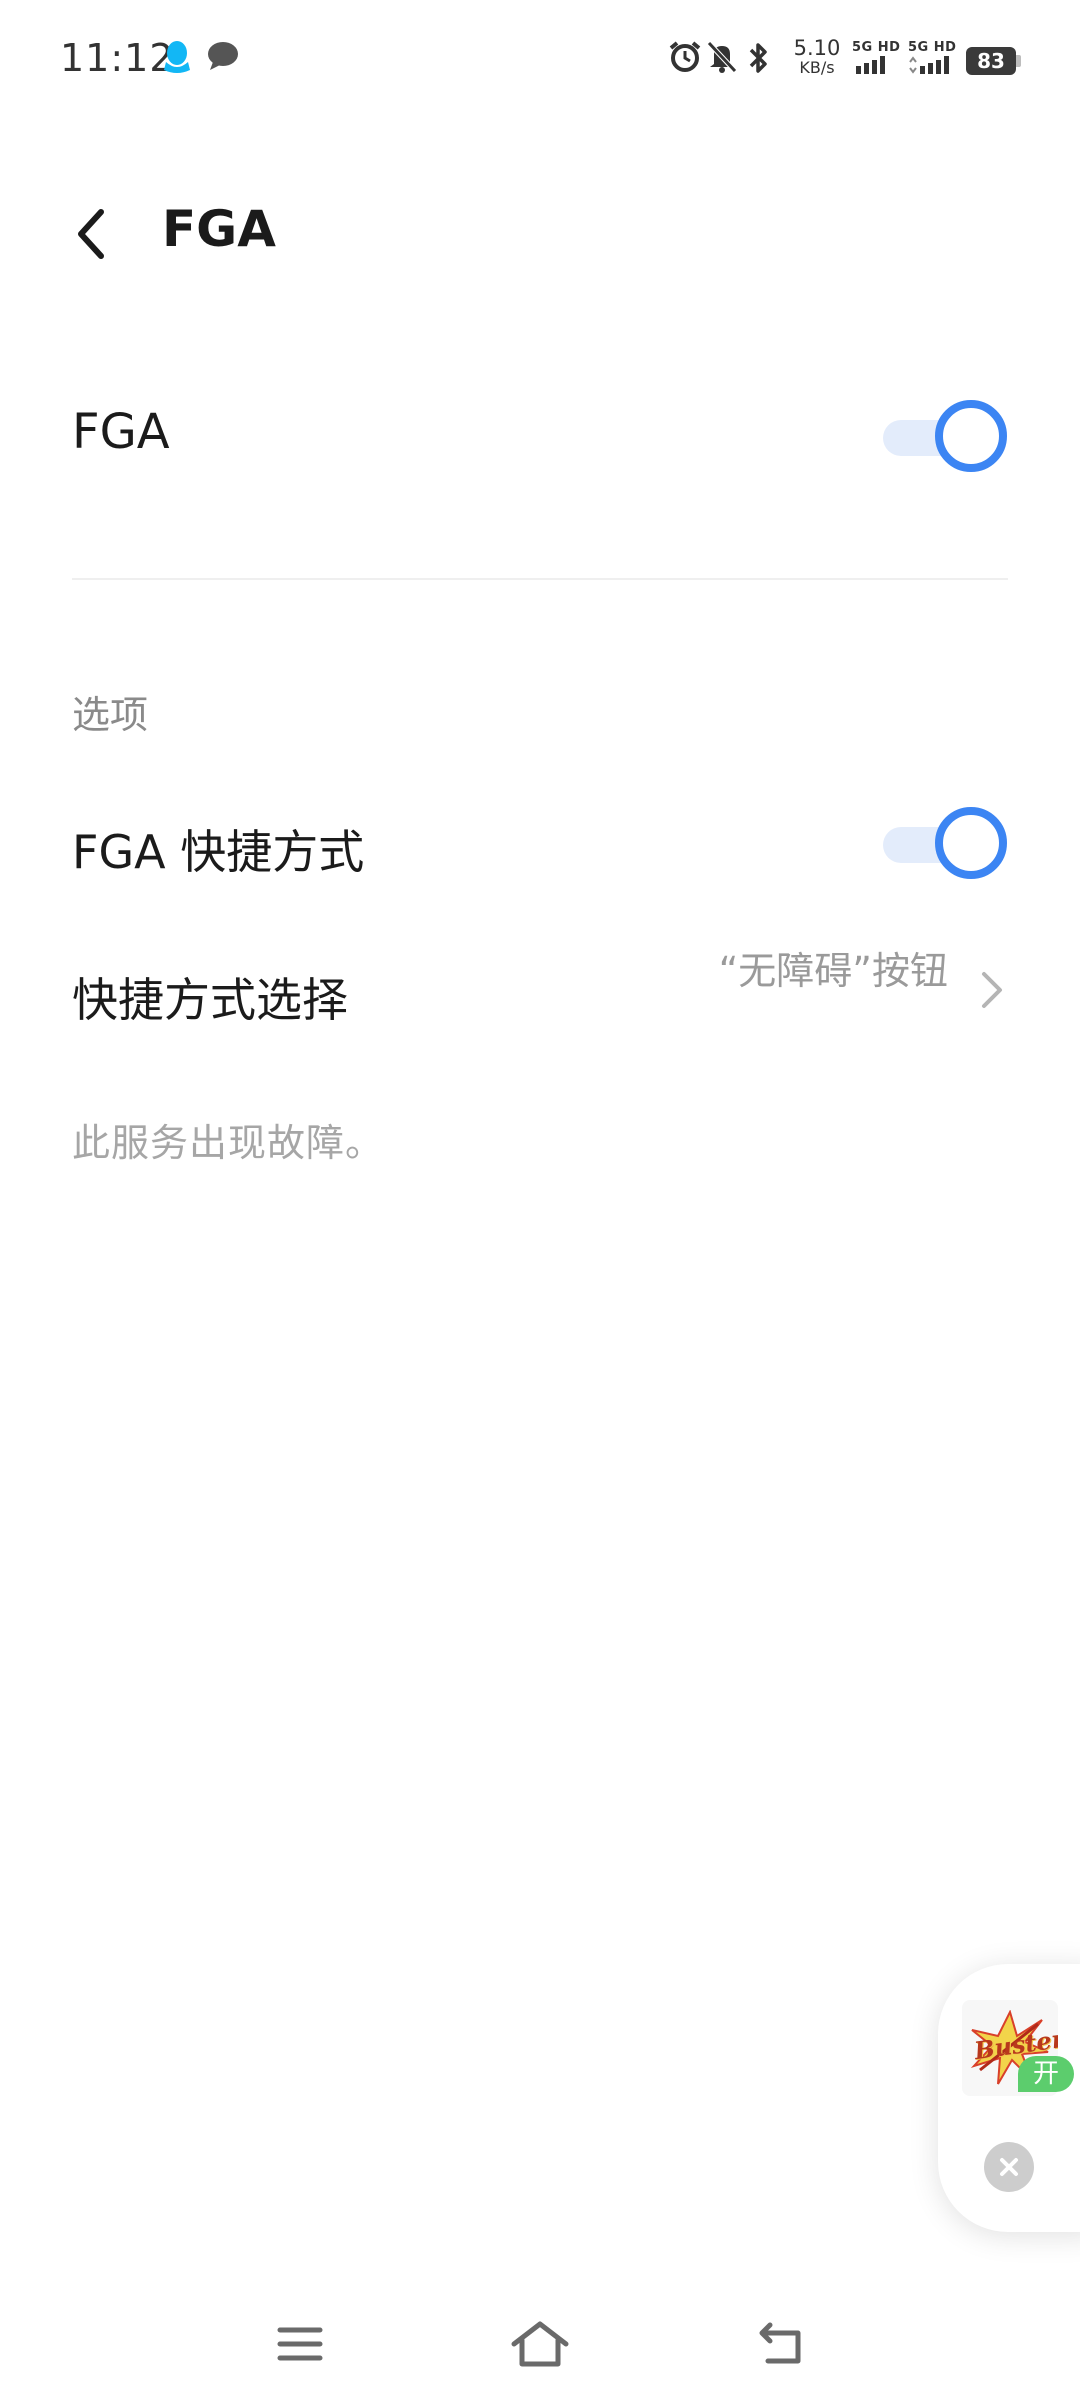 Image resolution: width=1080 pixels, height=2400 pixels. I want to click on error-message: 此服务出现故障。, so click(228, 1143).